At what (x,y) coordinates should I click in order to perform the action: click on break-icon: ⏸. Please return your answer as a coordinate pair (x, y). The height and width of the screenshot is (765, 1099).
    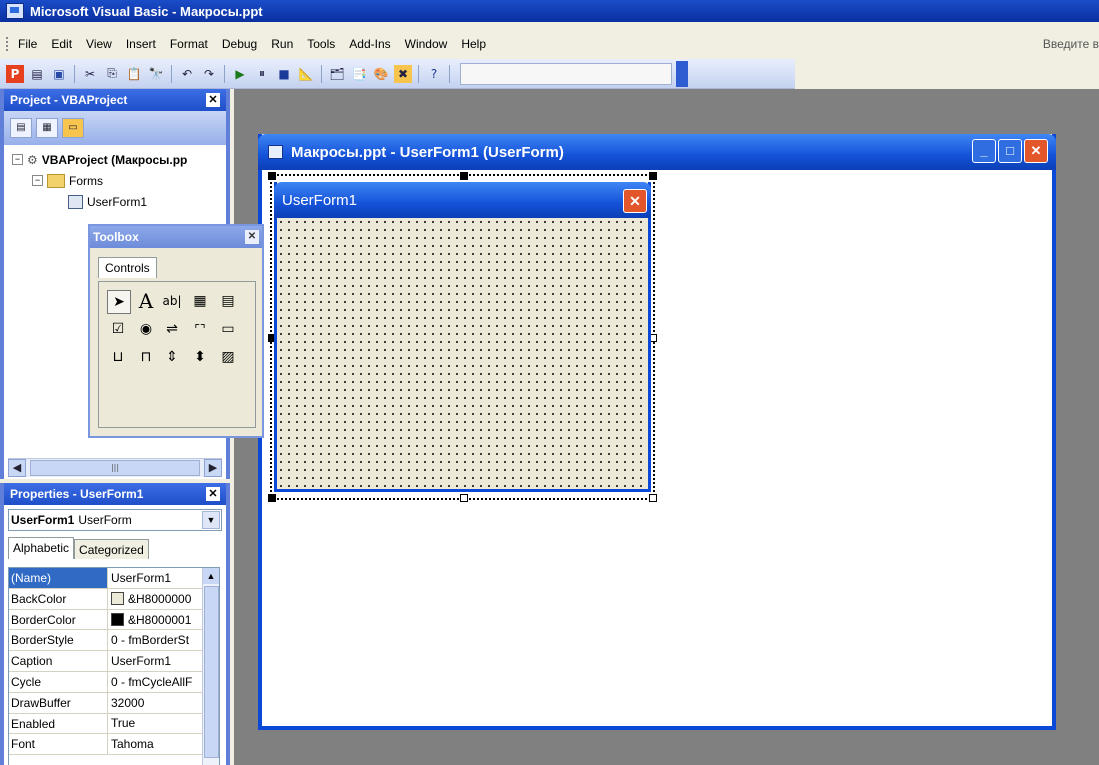
    Looking at the image, I should click on (262, 74).